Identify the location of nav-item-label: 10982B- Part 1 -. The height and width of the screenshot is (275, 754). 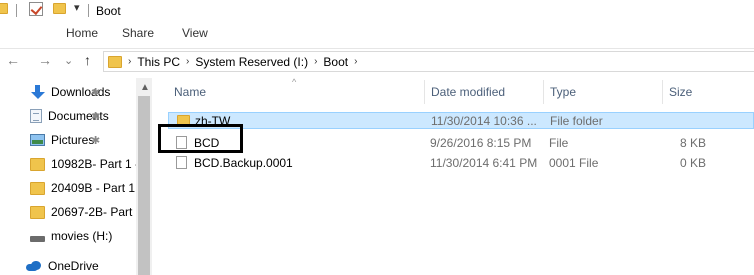
(95, 164).